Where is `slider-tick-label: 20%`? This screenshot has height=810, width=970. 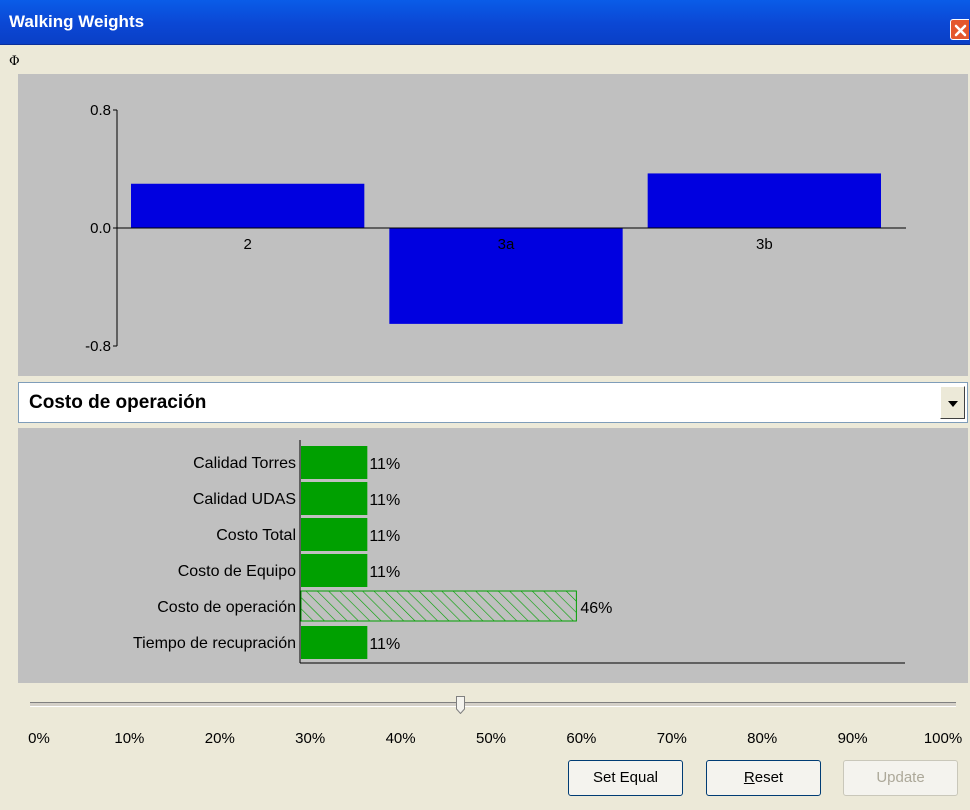
slider-tick-label: 20% is located at coordinates (219, 738).